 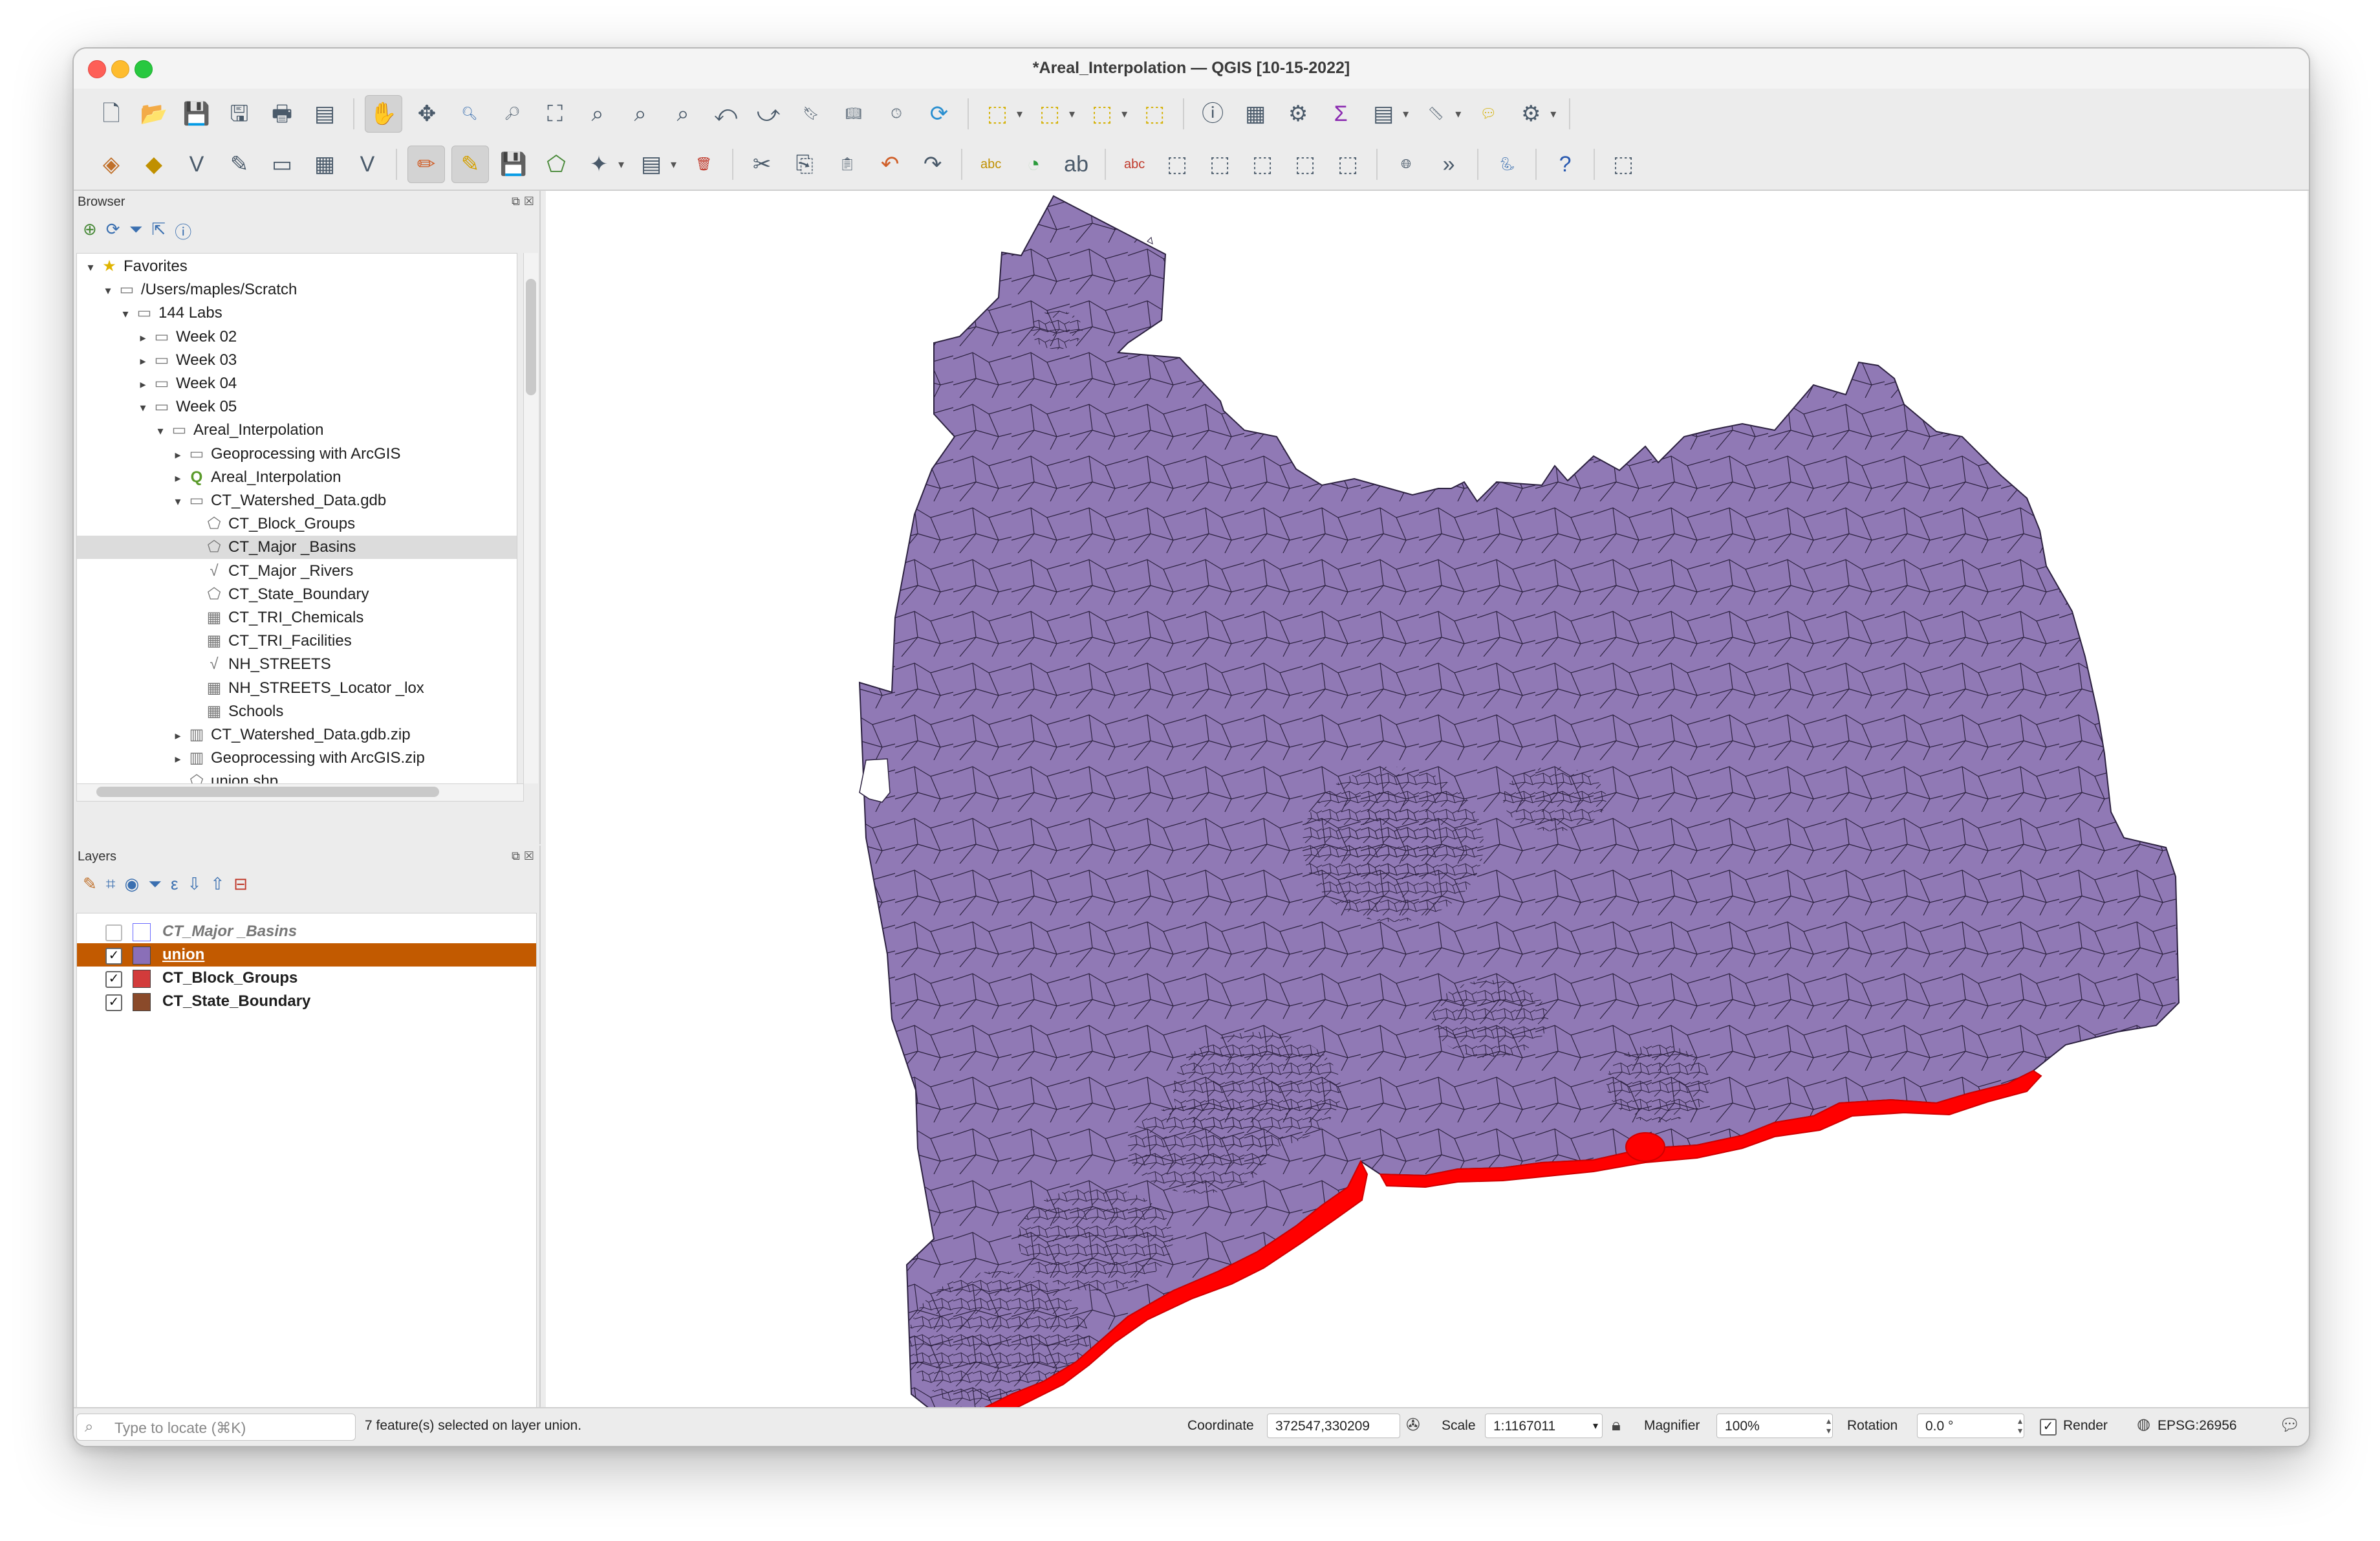 What do you see at coordinates (306, 1001) in the screenshot?
I see `layer-row: ✓ CT_State_Boundary` at bounding box center [306, 1001].